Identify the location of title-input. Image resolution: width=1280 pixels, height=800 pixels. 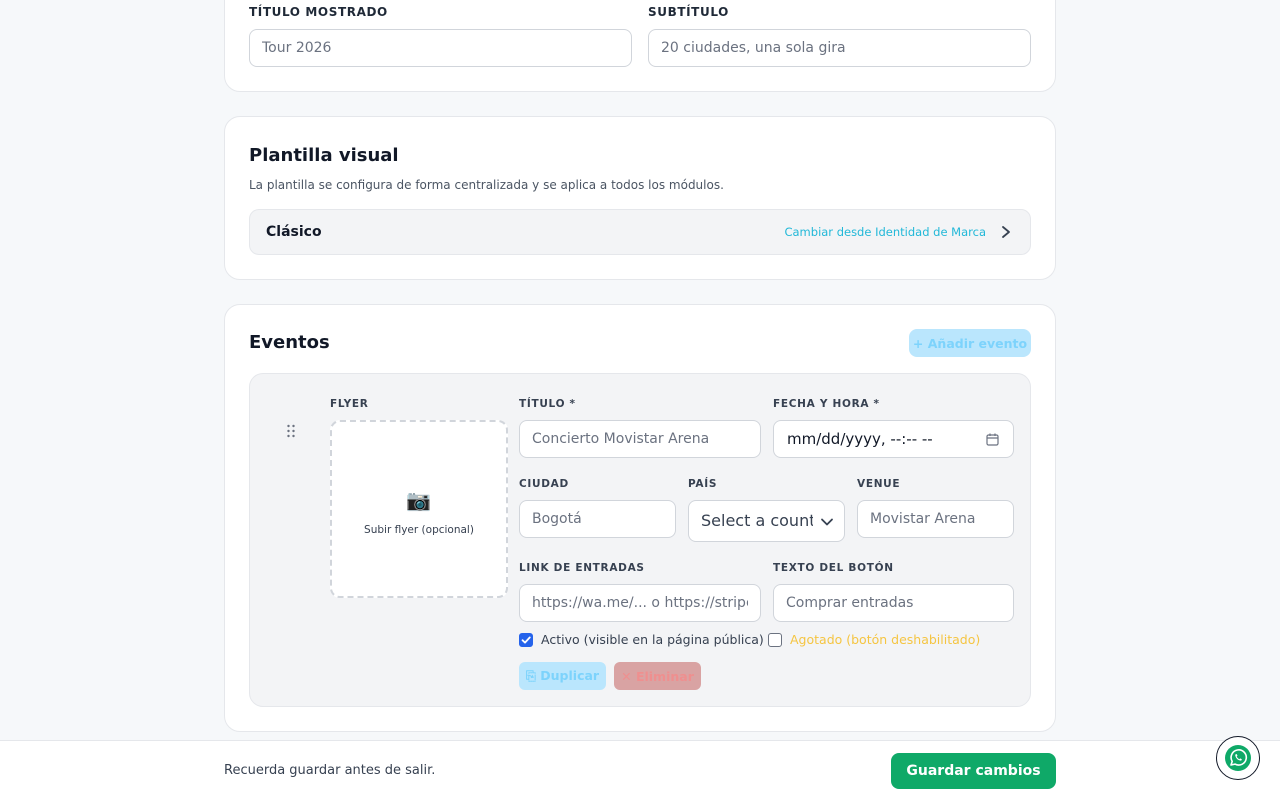
(440, 48).